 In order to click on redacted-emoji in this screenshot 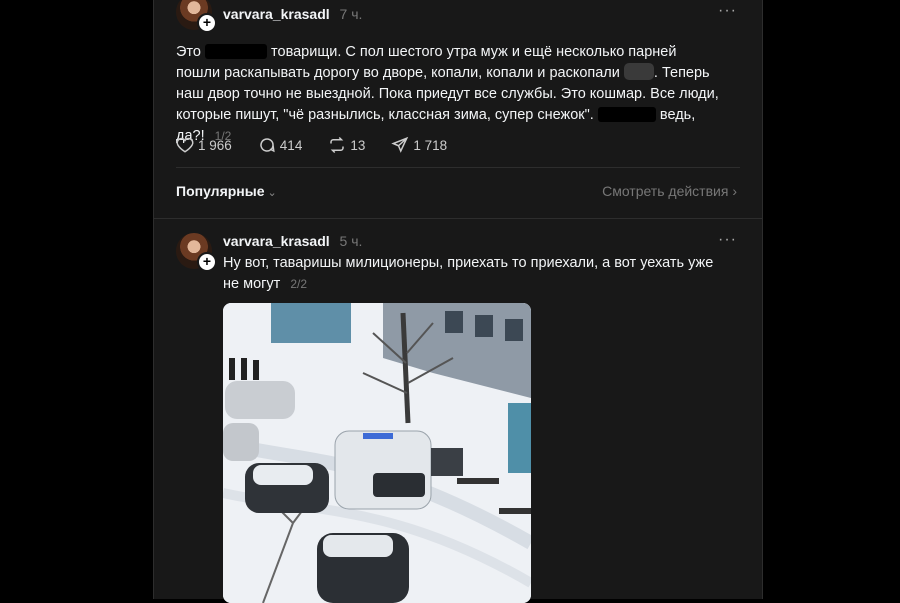, I will do `click(638, 71)`.